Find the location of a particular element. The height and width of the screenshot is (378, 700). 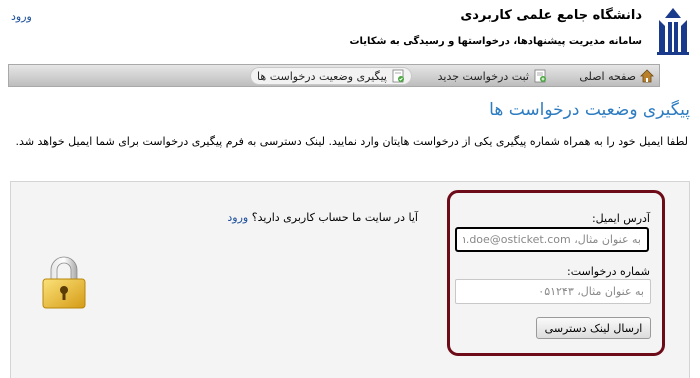

header-login-link: ورود is located at coordinates (21, 16).